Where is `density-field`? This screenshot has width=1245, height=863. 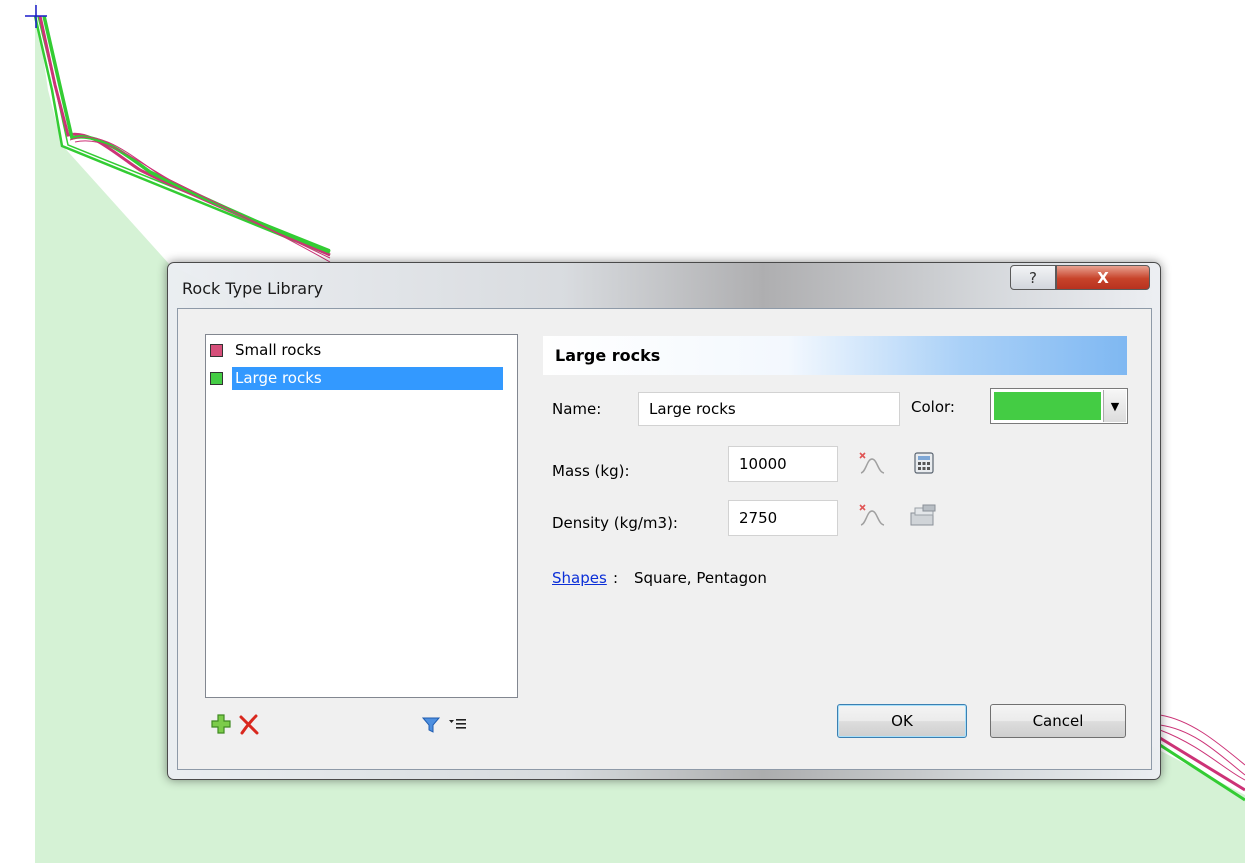 density-field is located at coordinates (783, 518).